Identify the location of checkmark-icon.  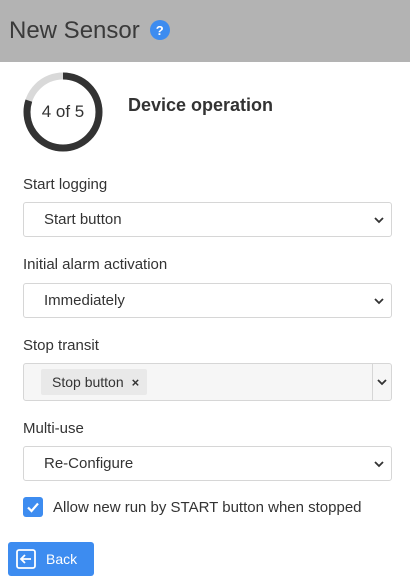
(33, 507).